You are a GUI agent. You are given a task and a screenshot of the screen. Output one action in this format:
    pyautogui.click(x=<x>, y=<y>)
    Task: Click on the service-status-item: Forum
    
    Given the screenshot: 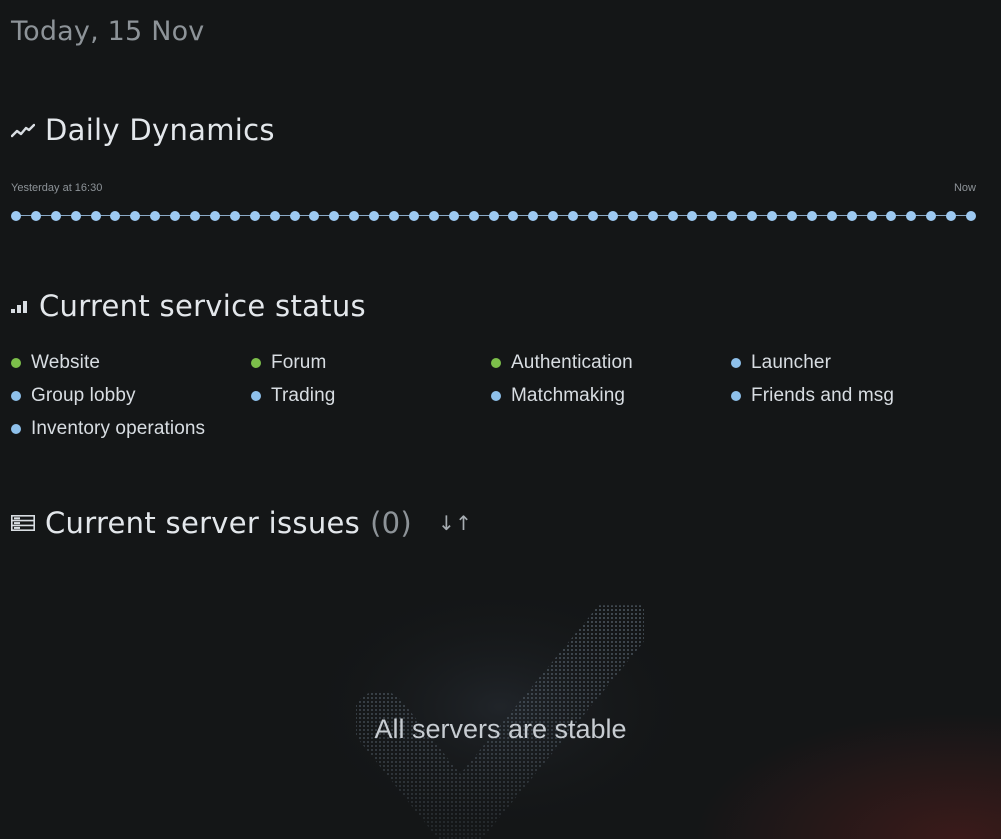 What is the action you would take?
    pyautogui.click(x=371, y=363)
    